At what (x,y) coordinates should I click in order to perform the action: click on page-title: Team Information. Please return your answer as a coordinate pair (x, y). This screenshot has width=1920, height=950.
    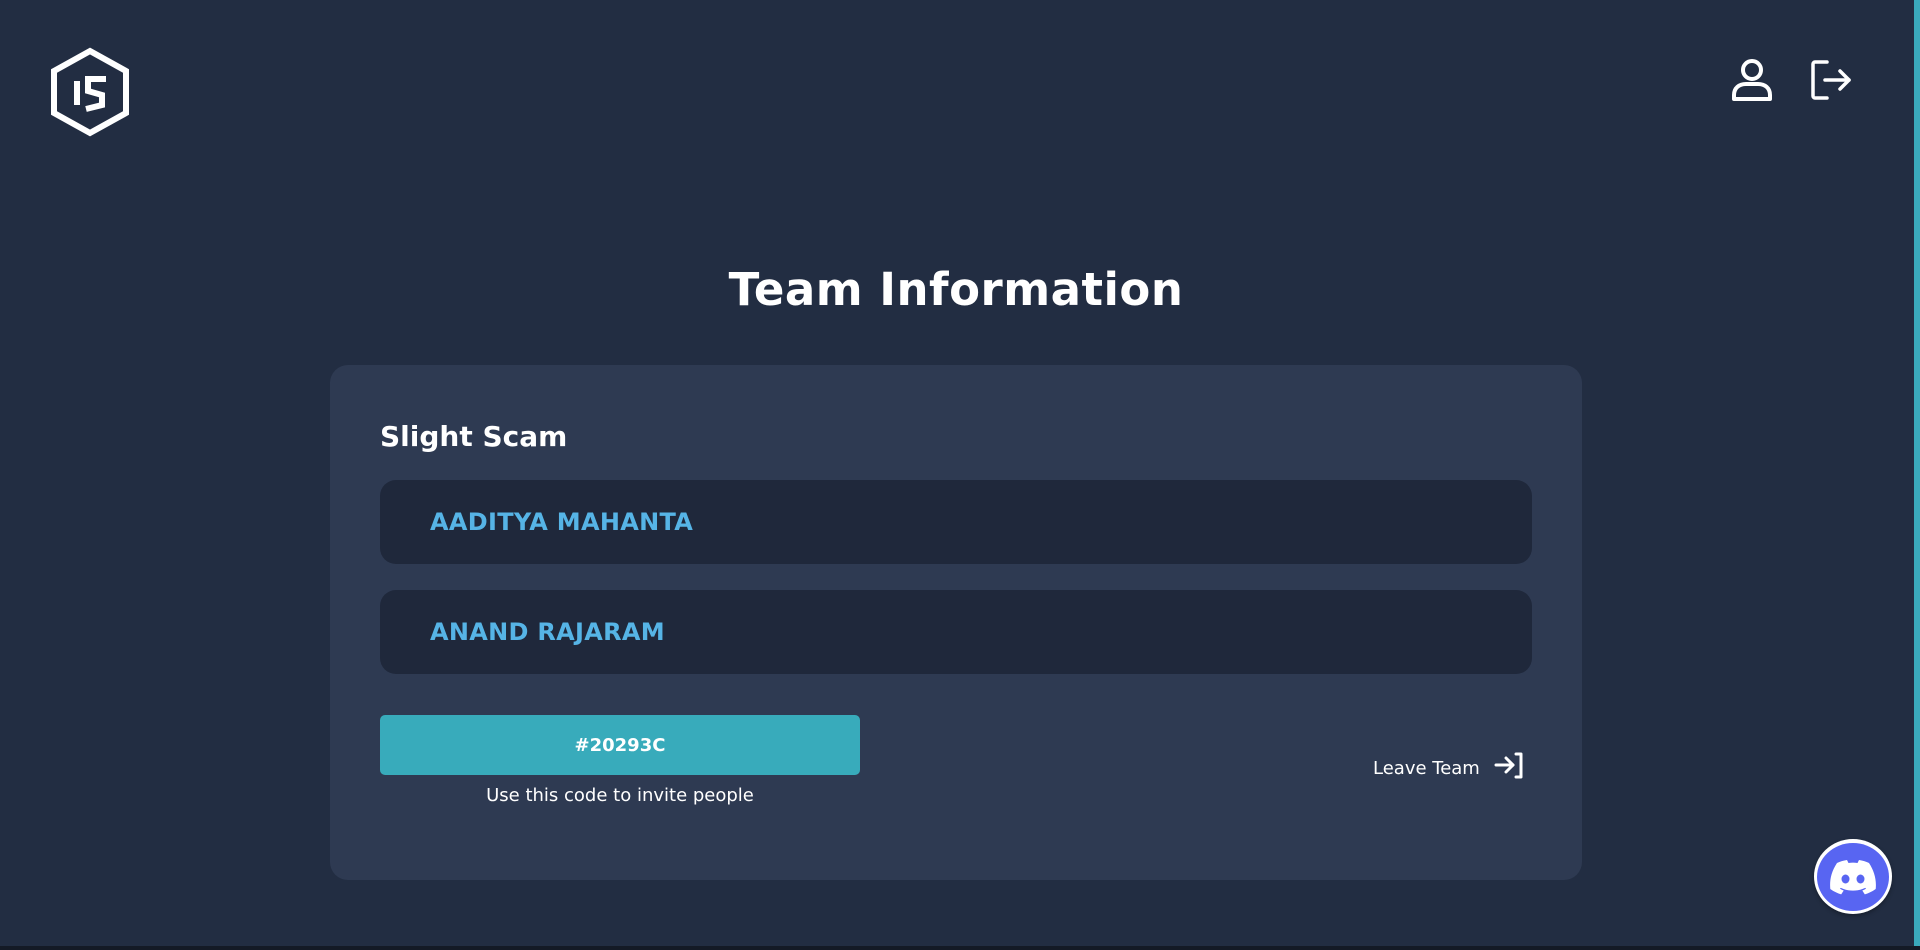
    Looking at the image, I should click on (956, 289).